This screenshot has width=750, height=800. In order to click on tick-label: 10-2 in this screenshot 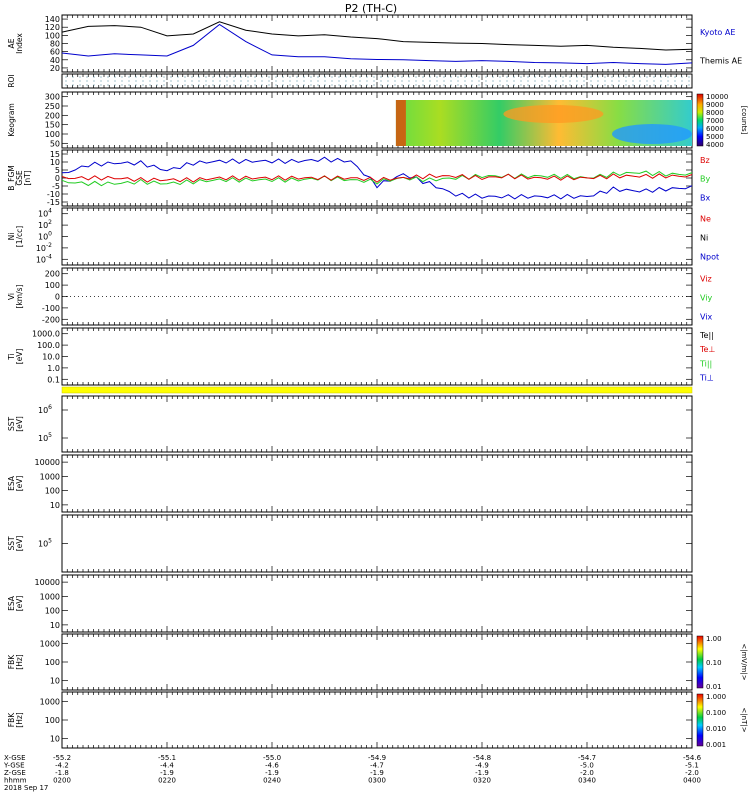, I will do `click(44, 247)`.